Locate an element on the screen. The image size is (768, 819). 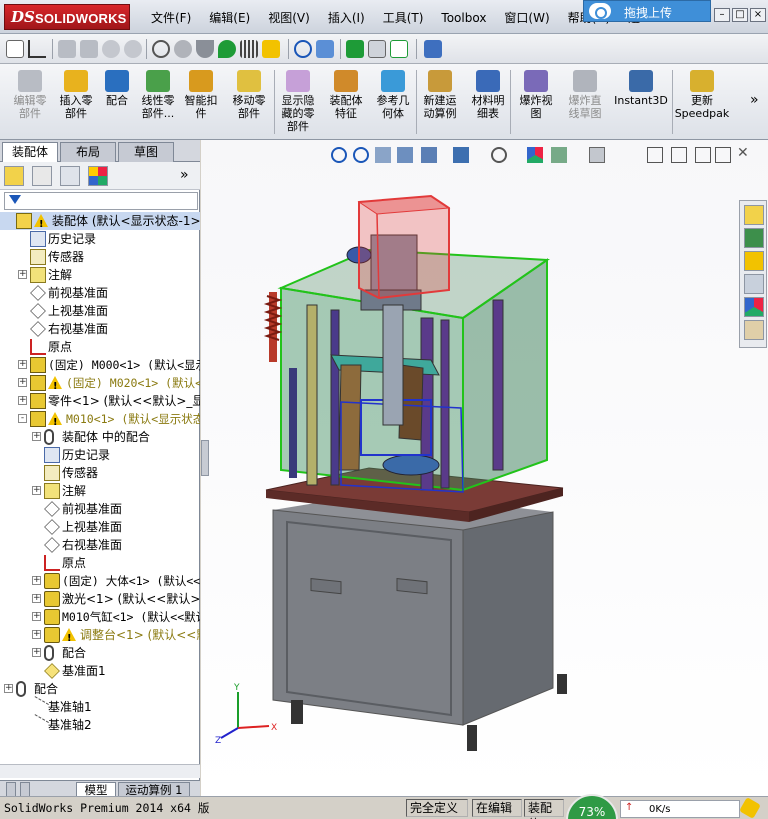
excel-icon is located at coordinates (355, 49).